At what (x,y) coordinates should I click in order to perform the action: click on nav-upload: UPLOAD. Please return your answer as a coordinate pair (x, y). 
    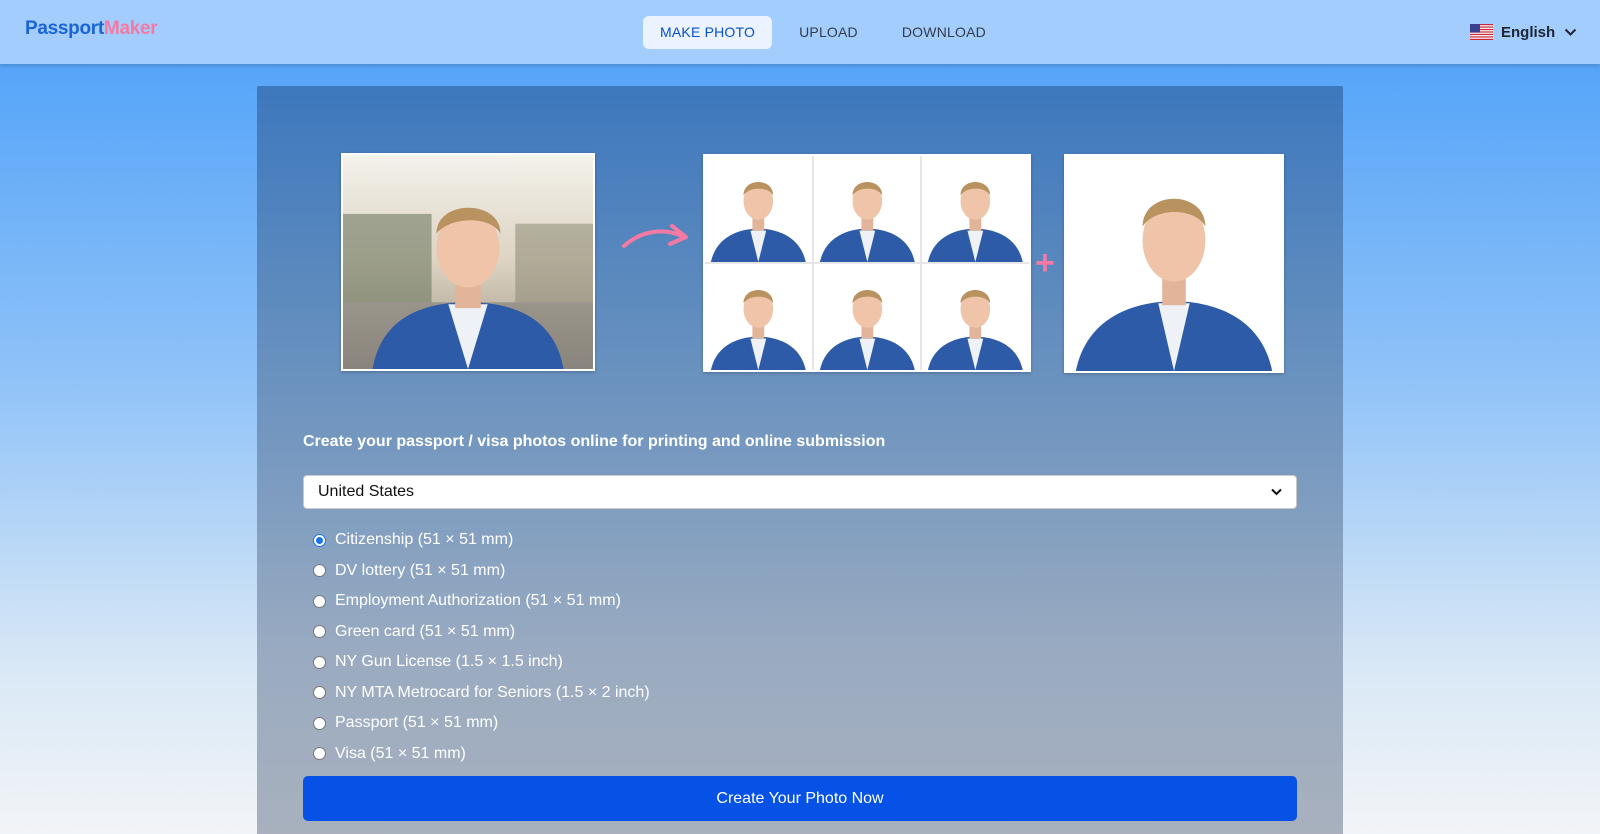
    Looking at the image, I should click on (828, 32).